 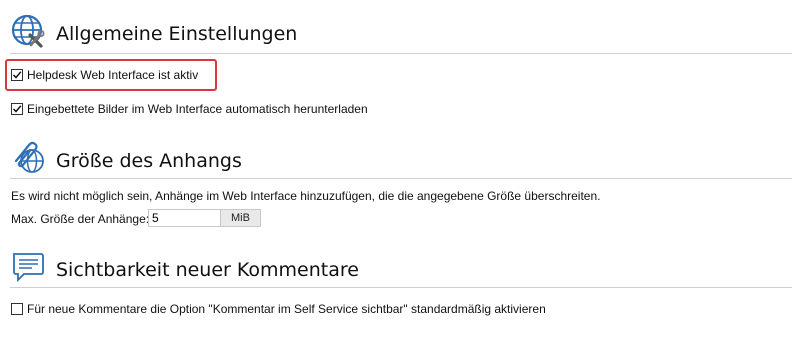 I want to click on speech-bubble-icon, so click(x=28, y=268).